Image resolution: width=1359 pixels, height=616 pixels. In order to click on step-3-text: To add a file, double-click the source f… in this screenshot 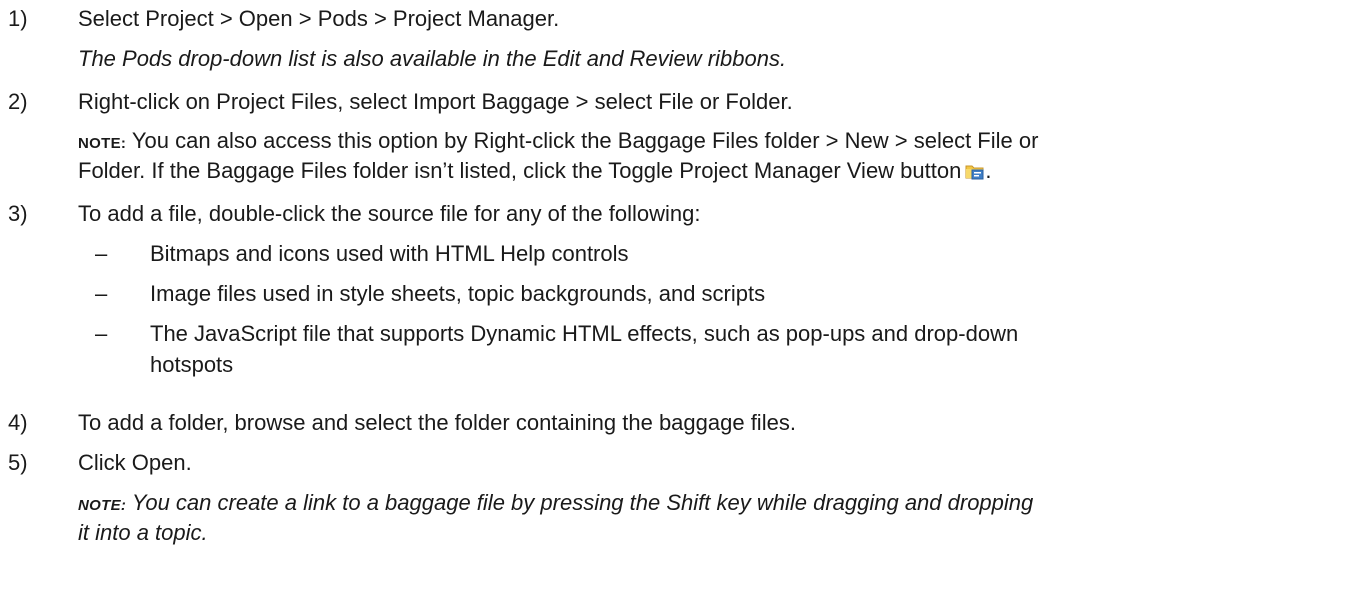, I will do `click(389, 213)`.